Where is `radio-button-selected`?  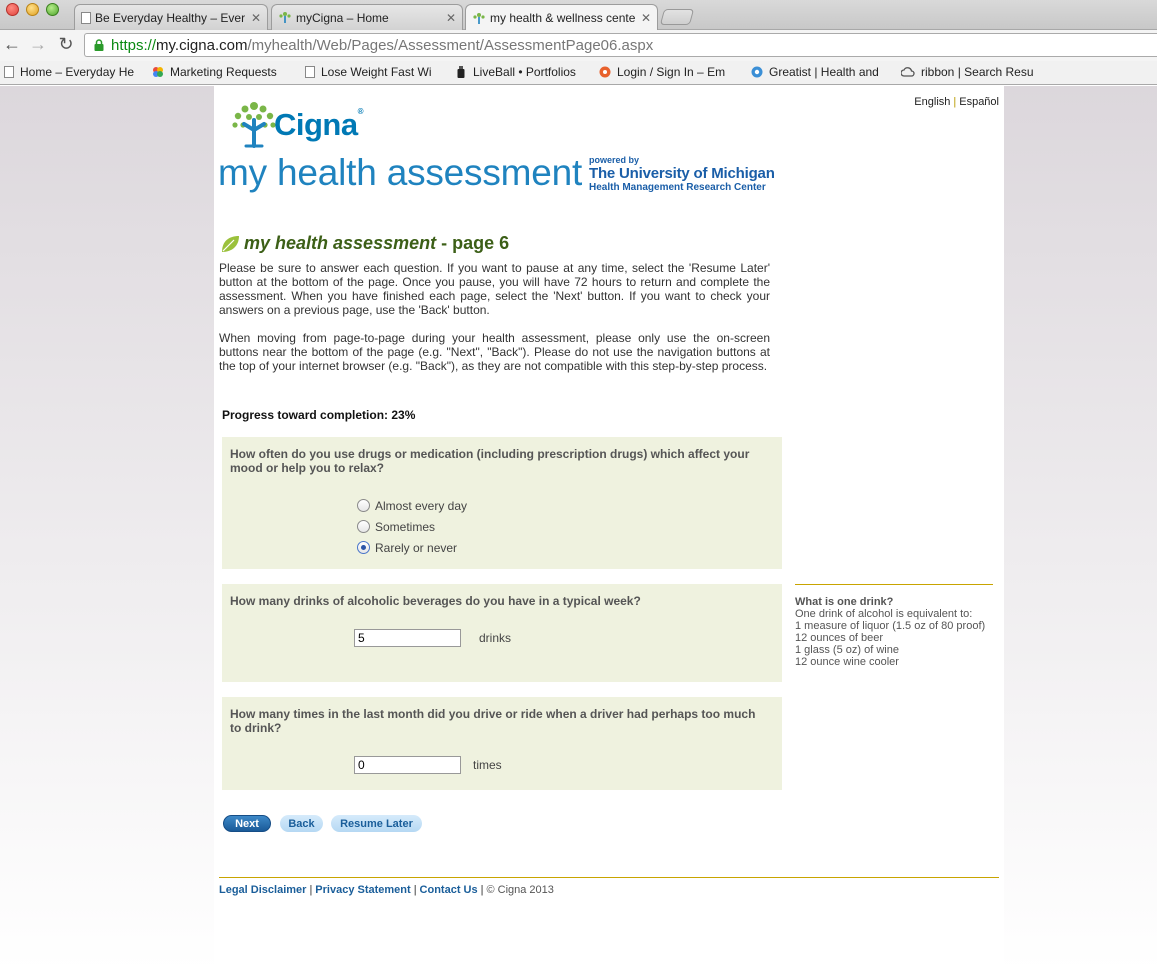 radio-button-selected is located at coordinates (363, 547).